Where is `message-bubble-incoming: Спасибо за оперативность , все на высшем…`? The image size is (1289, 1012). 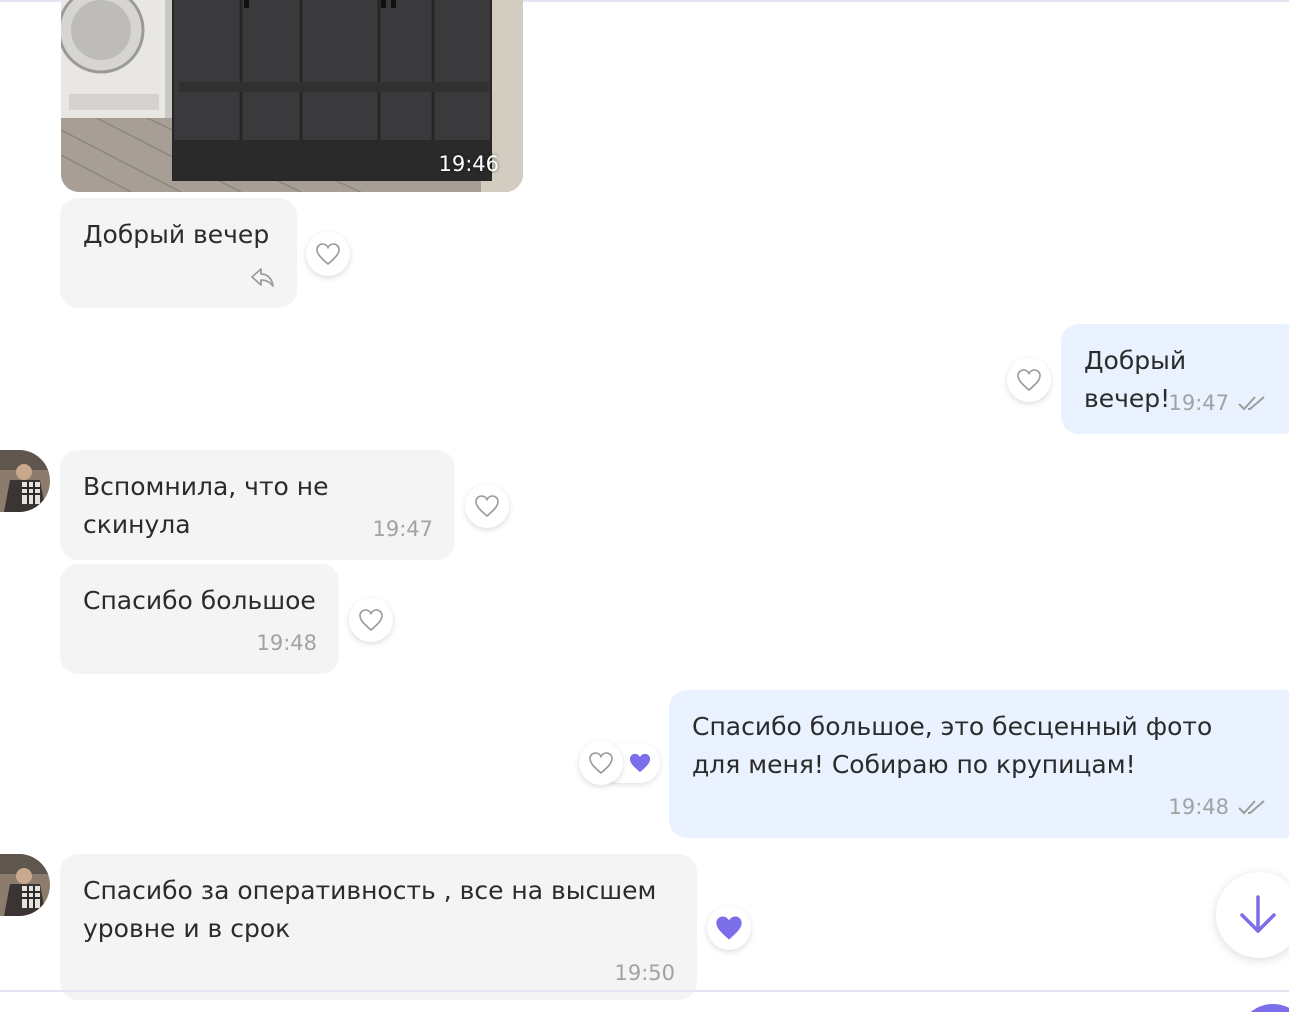
message-bubble-incoming: Спасибо за оперативность , все на высшем… is located at coordinates (378, 927).